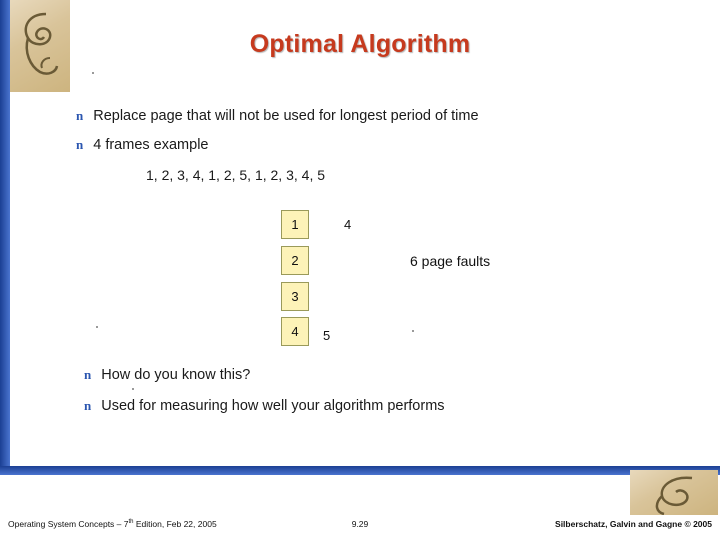  Describe the element at coordinates (236, 175) in the screenshot. I see `reference-string: 1, 2, 3, 4, 1, 2, 5, 1, 2, 3, 4, 5` at that location.